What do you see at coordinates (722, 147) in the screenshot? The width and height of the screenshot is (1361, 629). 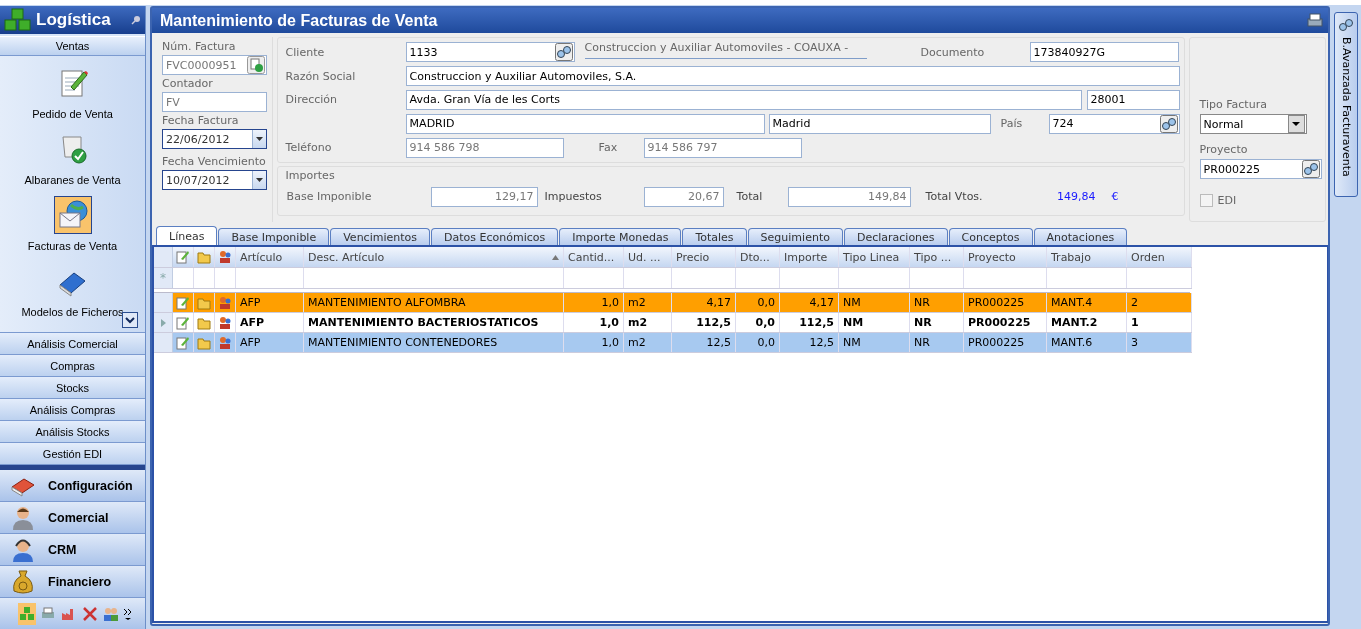 I see `fax-field: 914 586 797` at bounding box center [722, 147].